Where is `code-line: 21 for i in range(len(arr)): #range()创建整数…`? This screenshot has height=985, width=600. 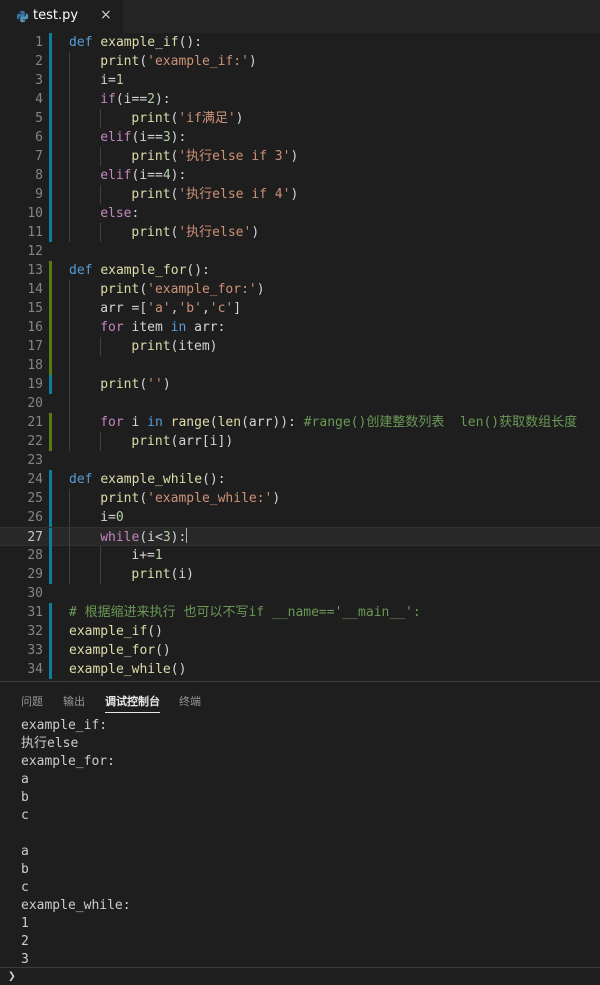
code-line: 21 for i in range(len(arr)): #range()创建整数… is located at coordinates (300, 422).